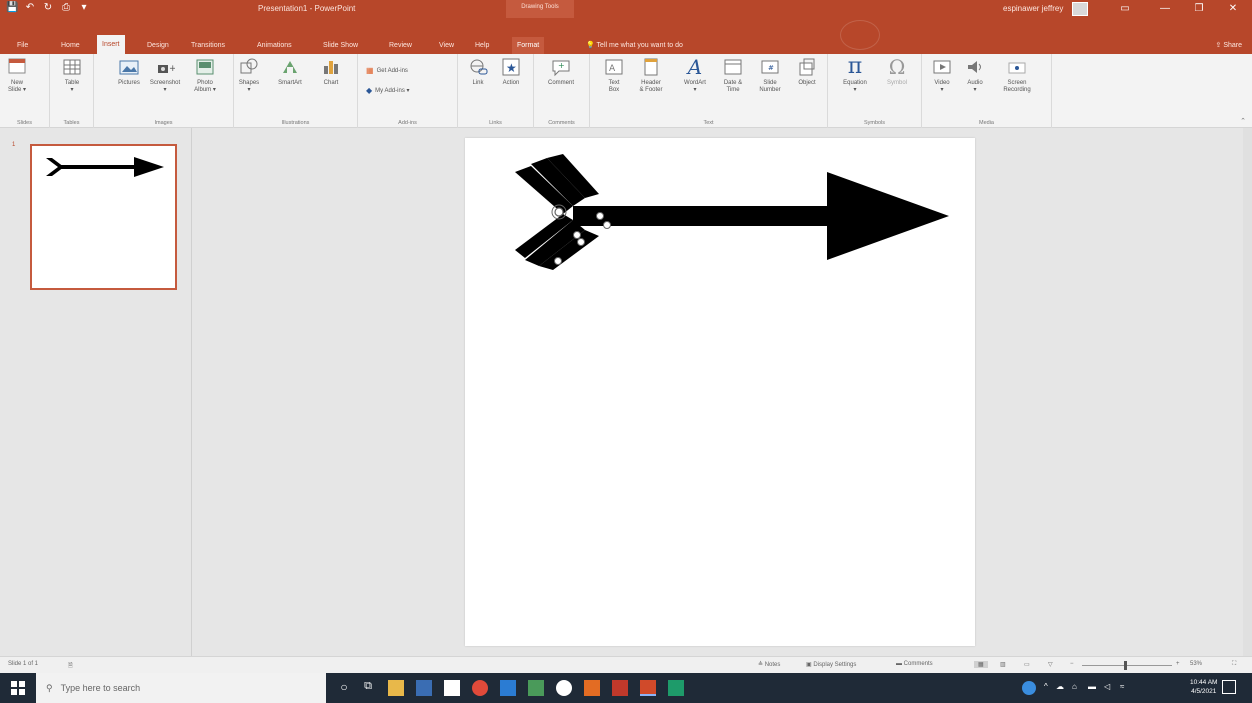 This screenshot has height=703, width=1252. I want to click on powerpoint-icon, so click(648, 688).